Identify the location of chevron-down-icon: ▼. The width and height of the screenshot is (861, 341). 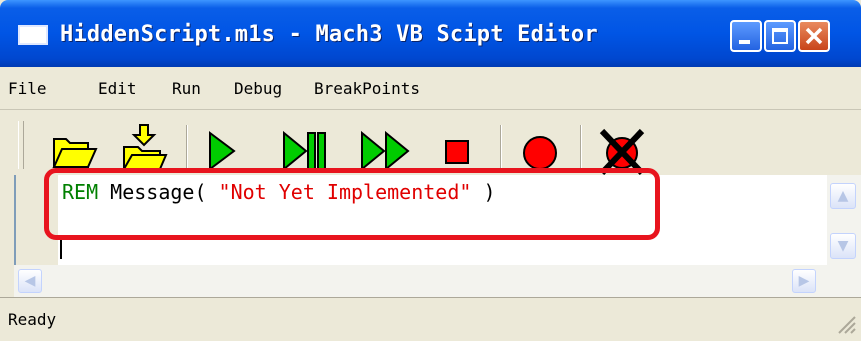
(843, 246).